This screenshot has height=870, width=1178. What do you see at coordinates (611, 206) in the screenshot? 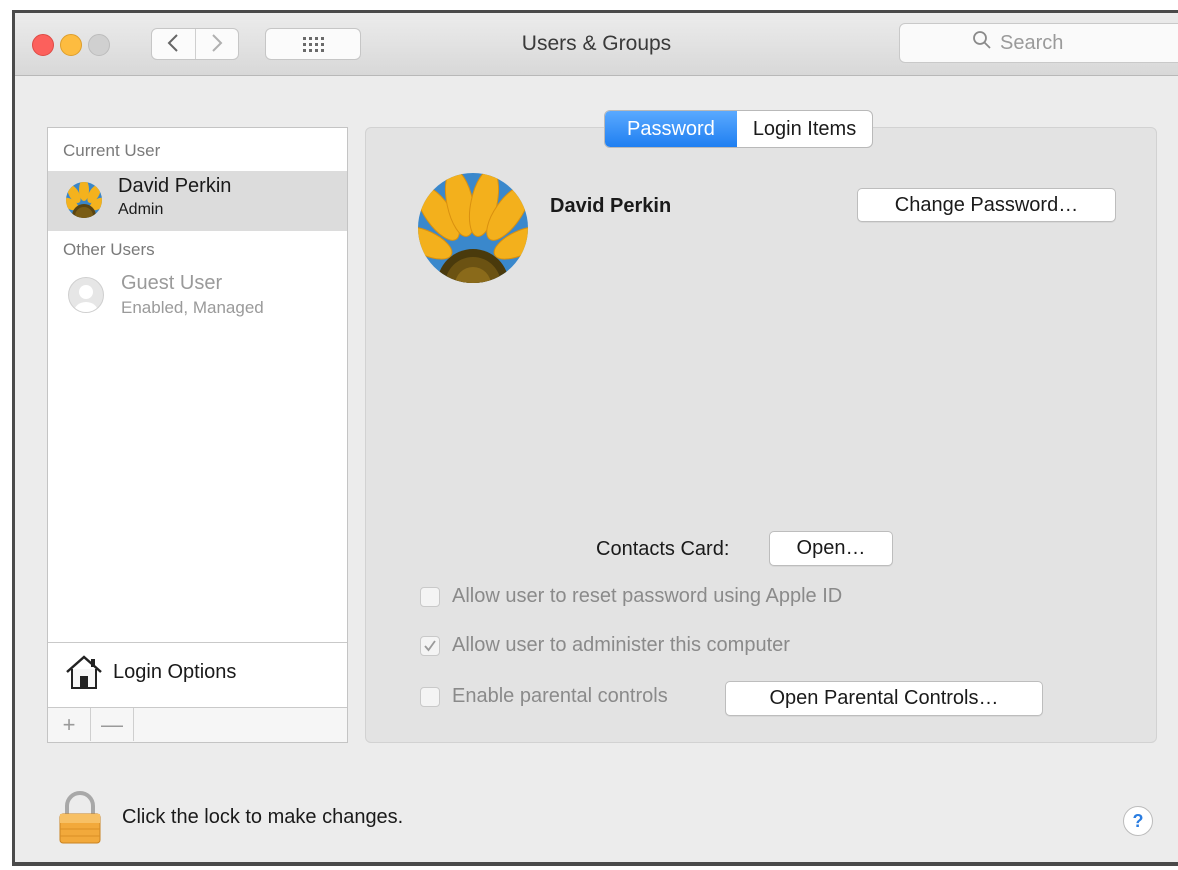
I see `selected-user-name: David Perkin` at bounding box center [611, 206].